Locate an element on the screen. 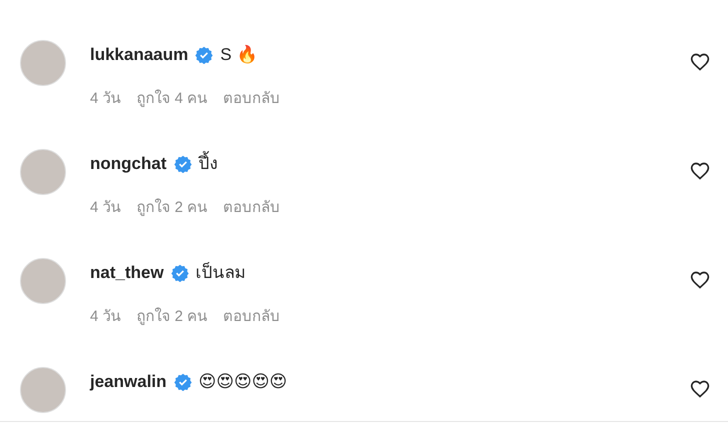 Image resolution: width=728 pixels, height=434 pixels. username: jeanwalin is located at coordinates (128, 381).